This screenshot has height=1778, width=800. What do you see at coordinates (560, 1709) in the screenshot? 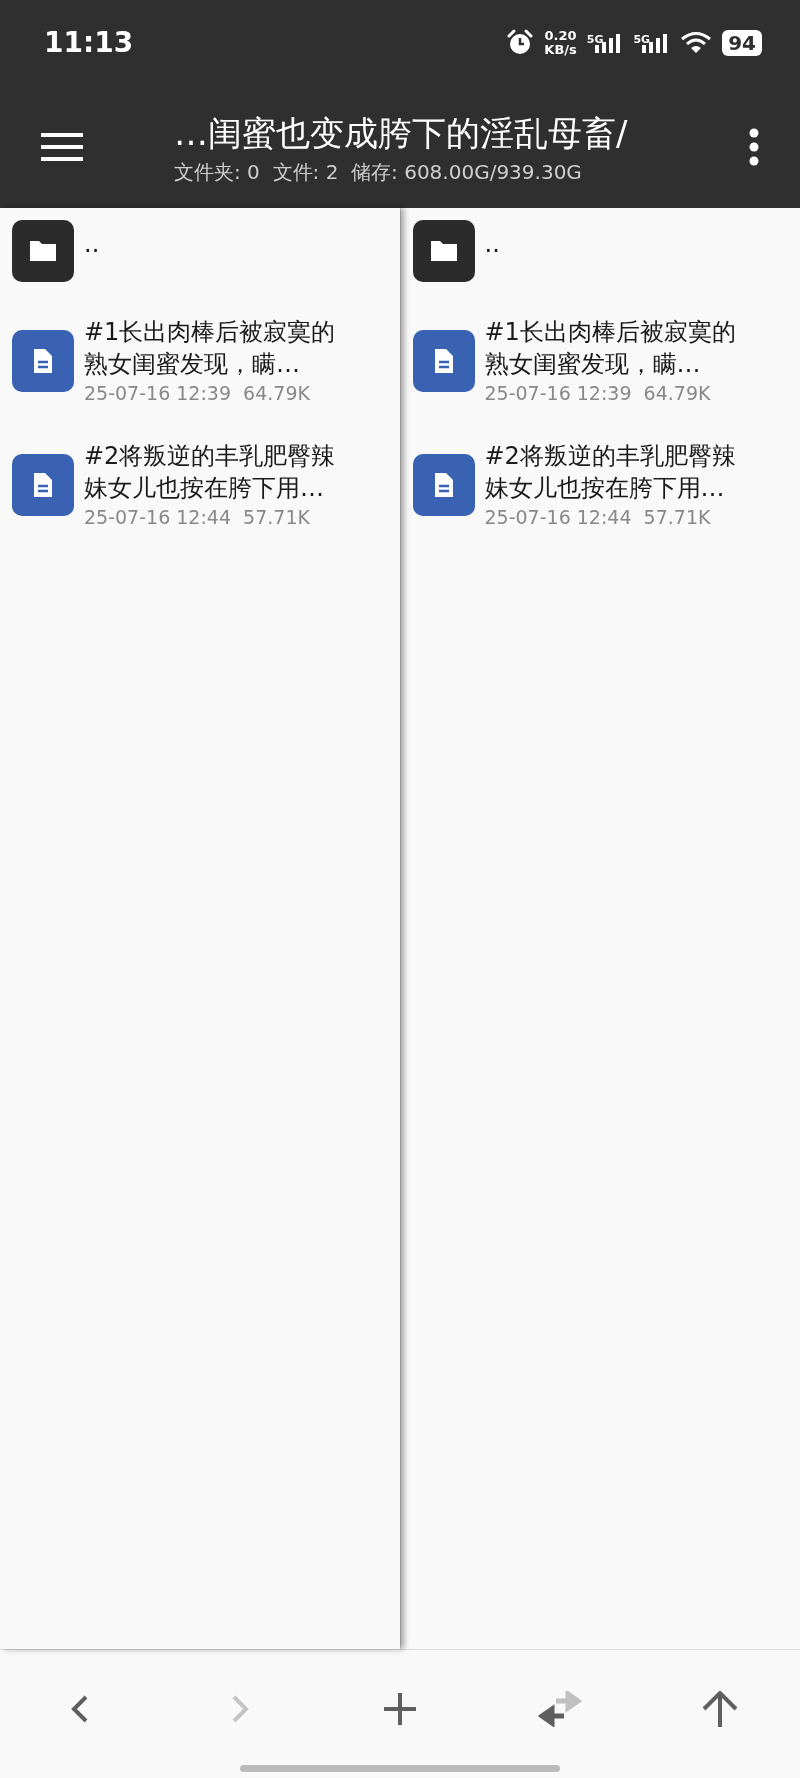
I see `swap-arrows-icon` at bounding box center [560, 1709].